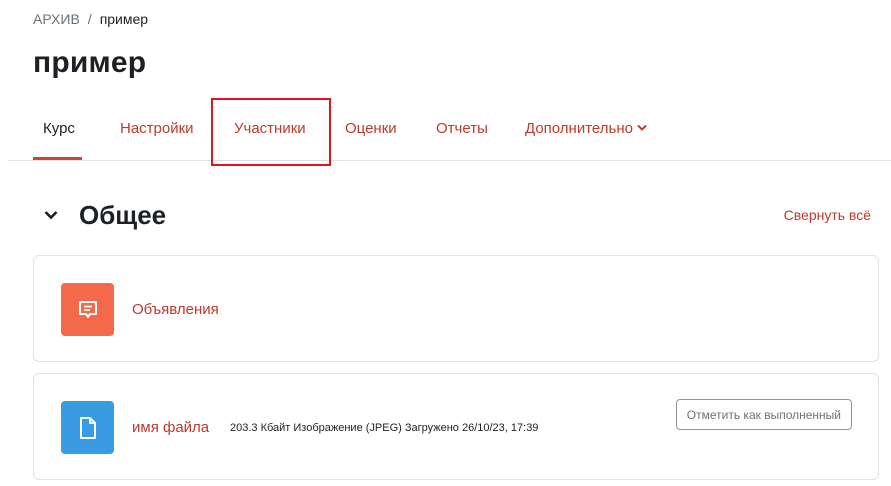  I want to click on activity-link-announcements: Объявления, so click(175, 309).